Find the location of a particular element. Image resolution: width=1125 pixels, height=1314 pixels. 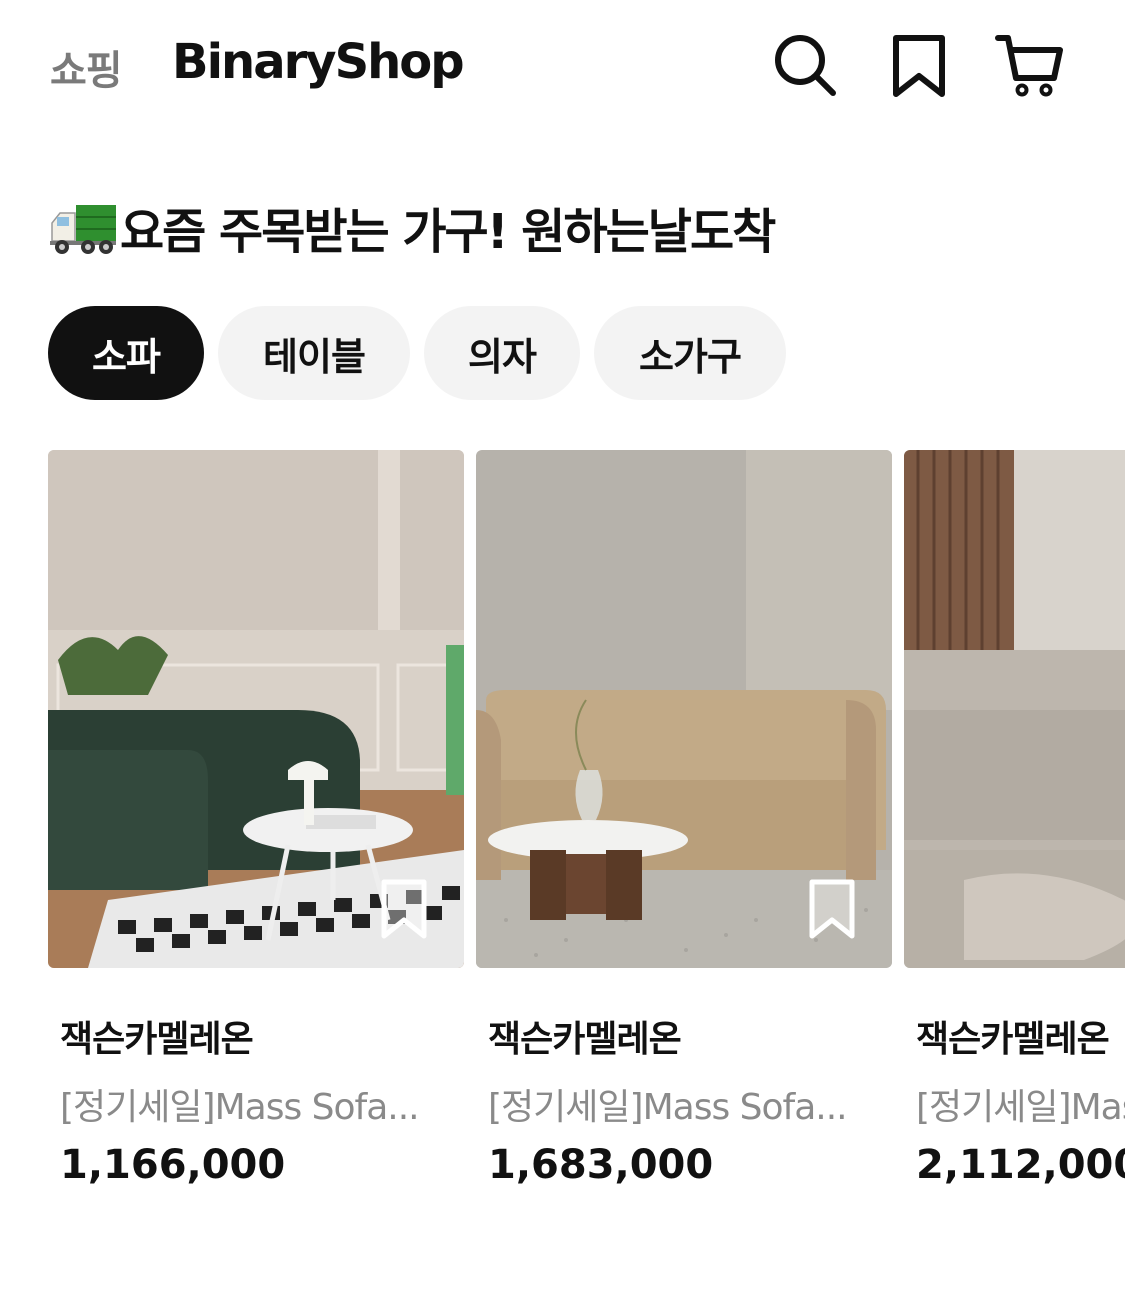

delivery-truck-icon is located at coordinates (83, 229).